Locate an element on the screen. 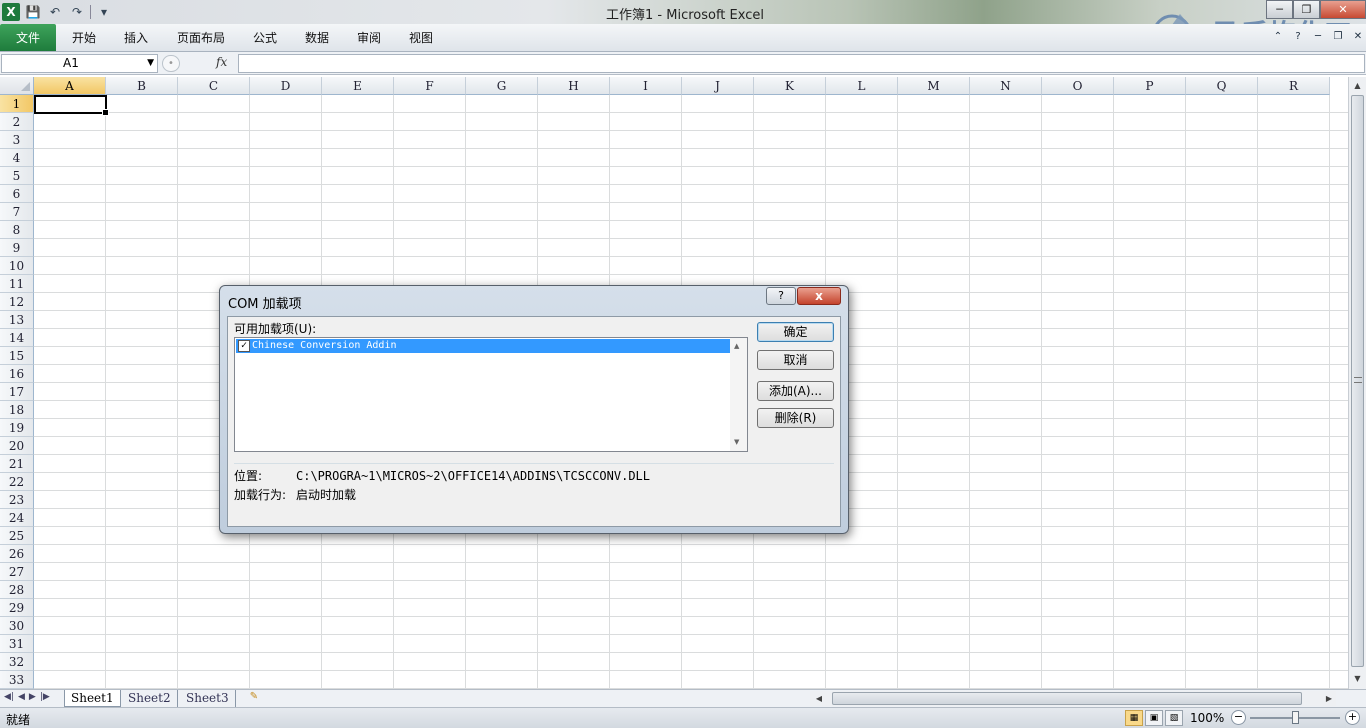  row-header: 7 is located at coordinates (17, 212).